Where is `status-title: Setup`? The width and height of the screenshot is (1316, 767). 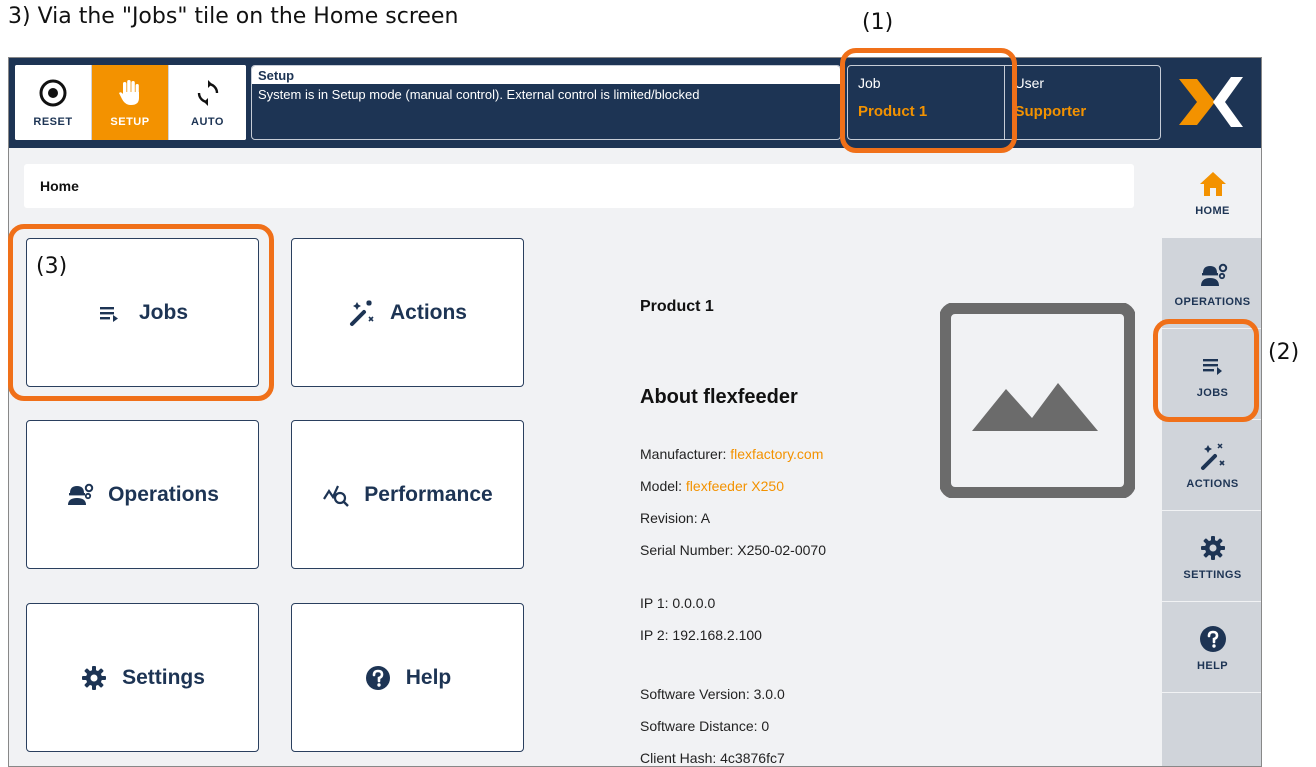 status-title: Setup is located at coordinates (546, 75).